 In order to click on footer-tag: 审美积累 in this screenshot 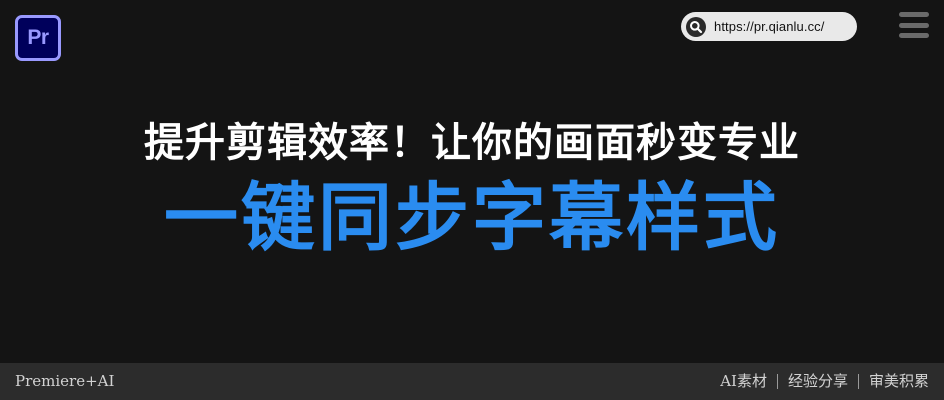, I will do `click(898, 381)`.